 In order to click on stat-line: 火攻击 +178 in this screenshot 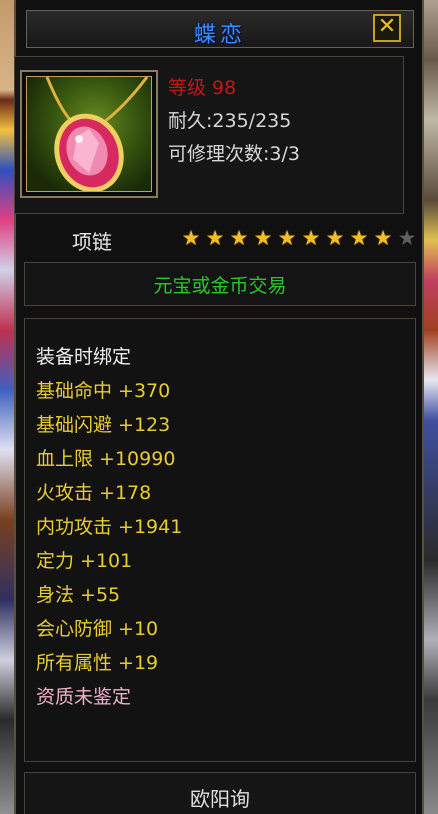, I will do `click(94, 493)`.